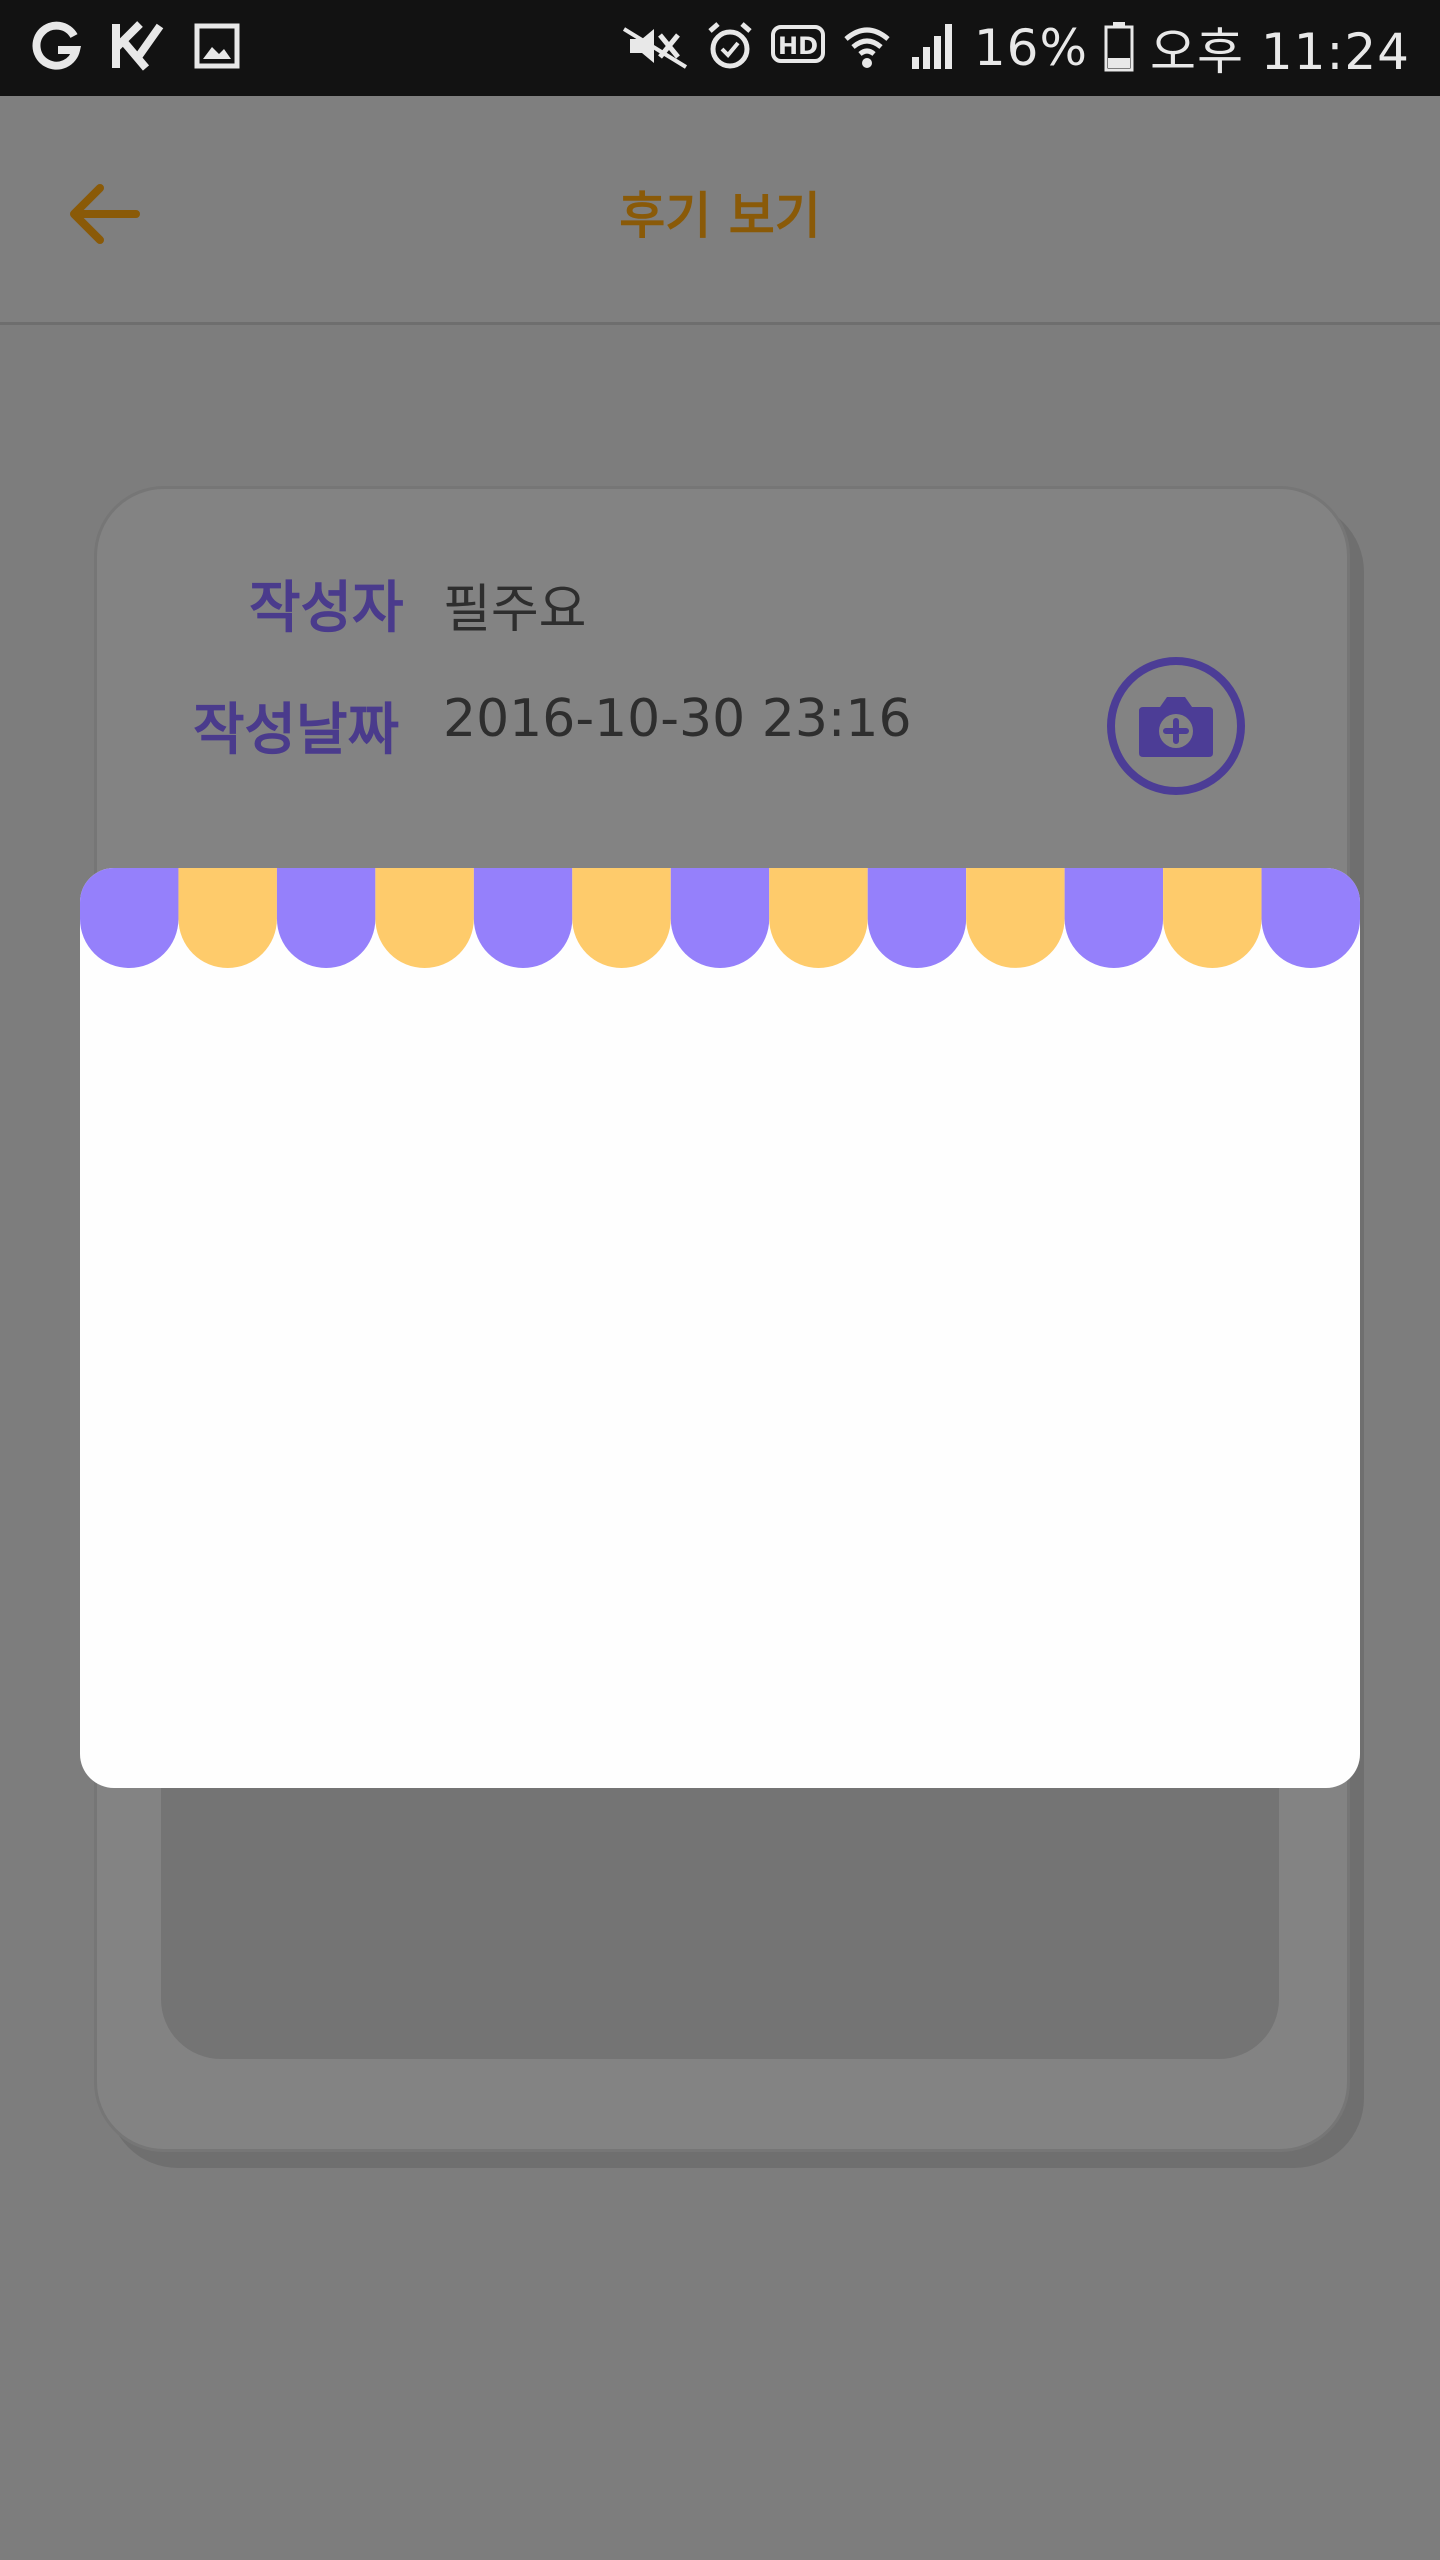 The image size is (1440, 2560). Describe the element at coordinates (730, 48) in the screenshot. I see `alarm-icon` at that location.